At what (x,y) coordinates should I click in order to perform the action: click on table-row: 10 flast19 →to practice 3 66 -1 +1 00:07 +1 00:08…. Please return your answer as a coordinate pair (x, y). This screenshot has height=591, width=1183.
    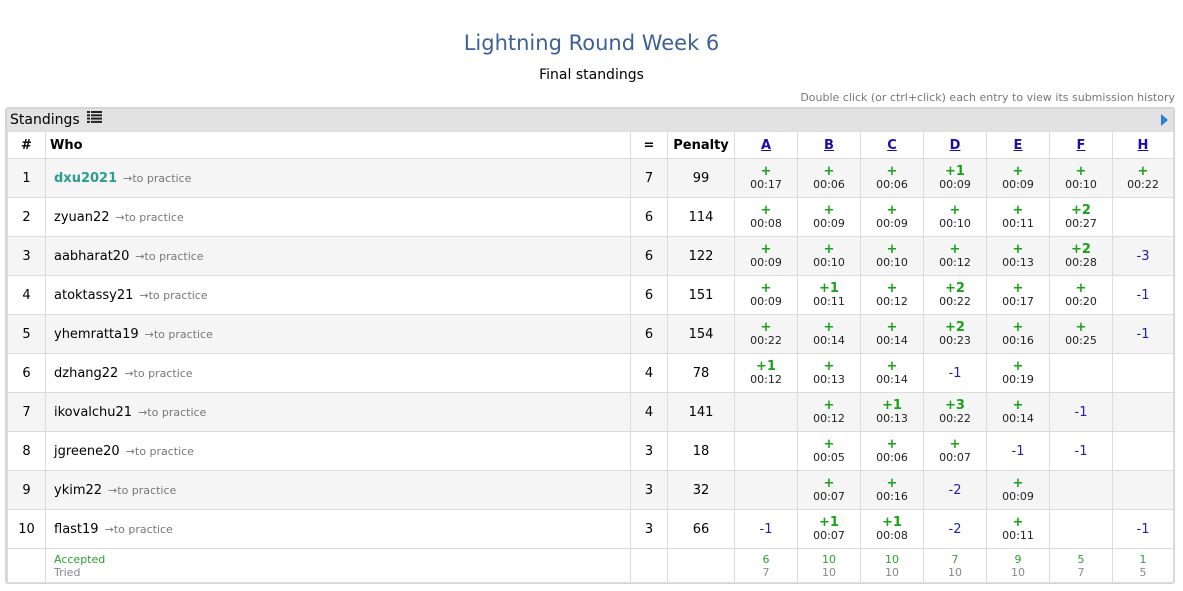
    Looking at the image, I should click on (590, 529).